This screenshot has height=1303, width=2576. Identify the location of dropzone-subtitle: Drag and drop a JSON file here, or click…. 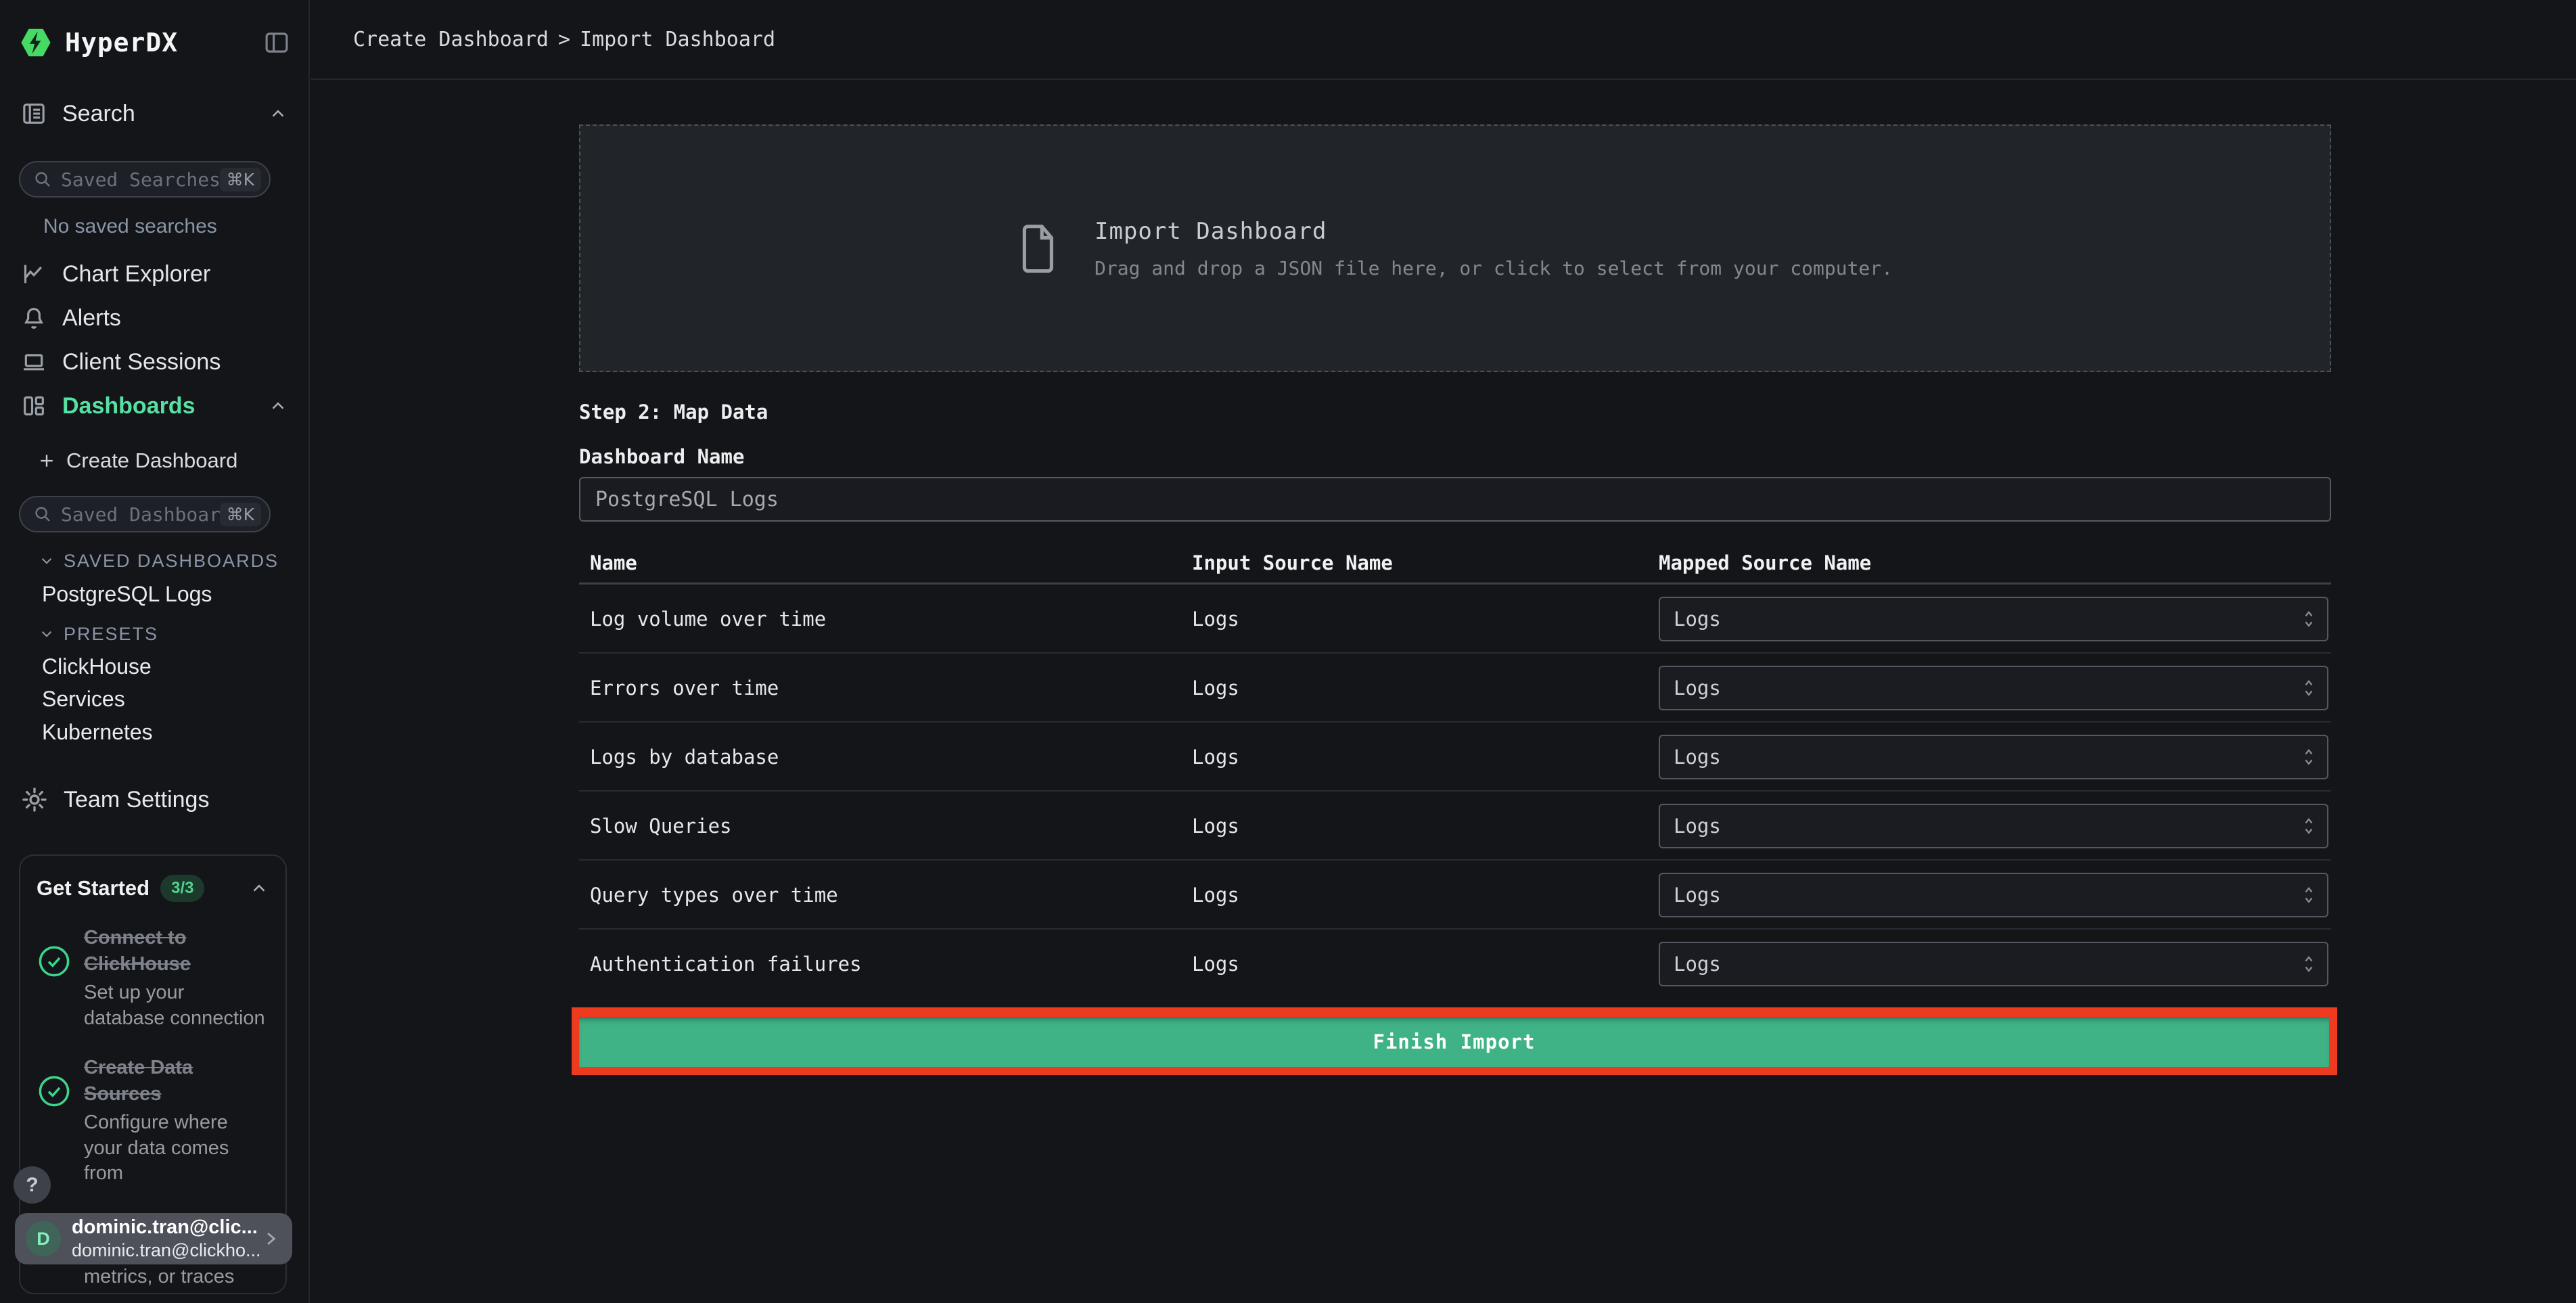
(1493, 267).